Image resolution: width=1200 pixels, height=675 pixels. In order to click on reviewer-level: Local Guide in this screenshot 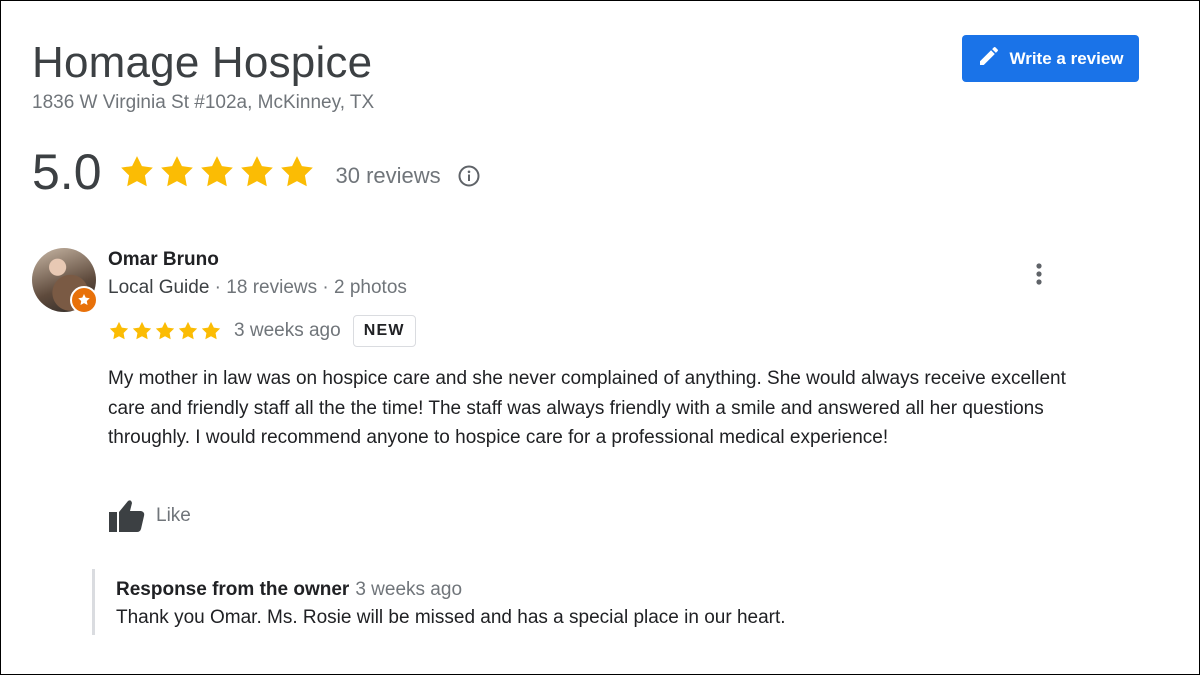, I will do `click(159, 287)`.